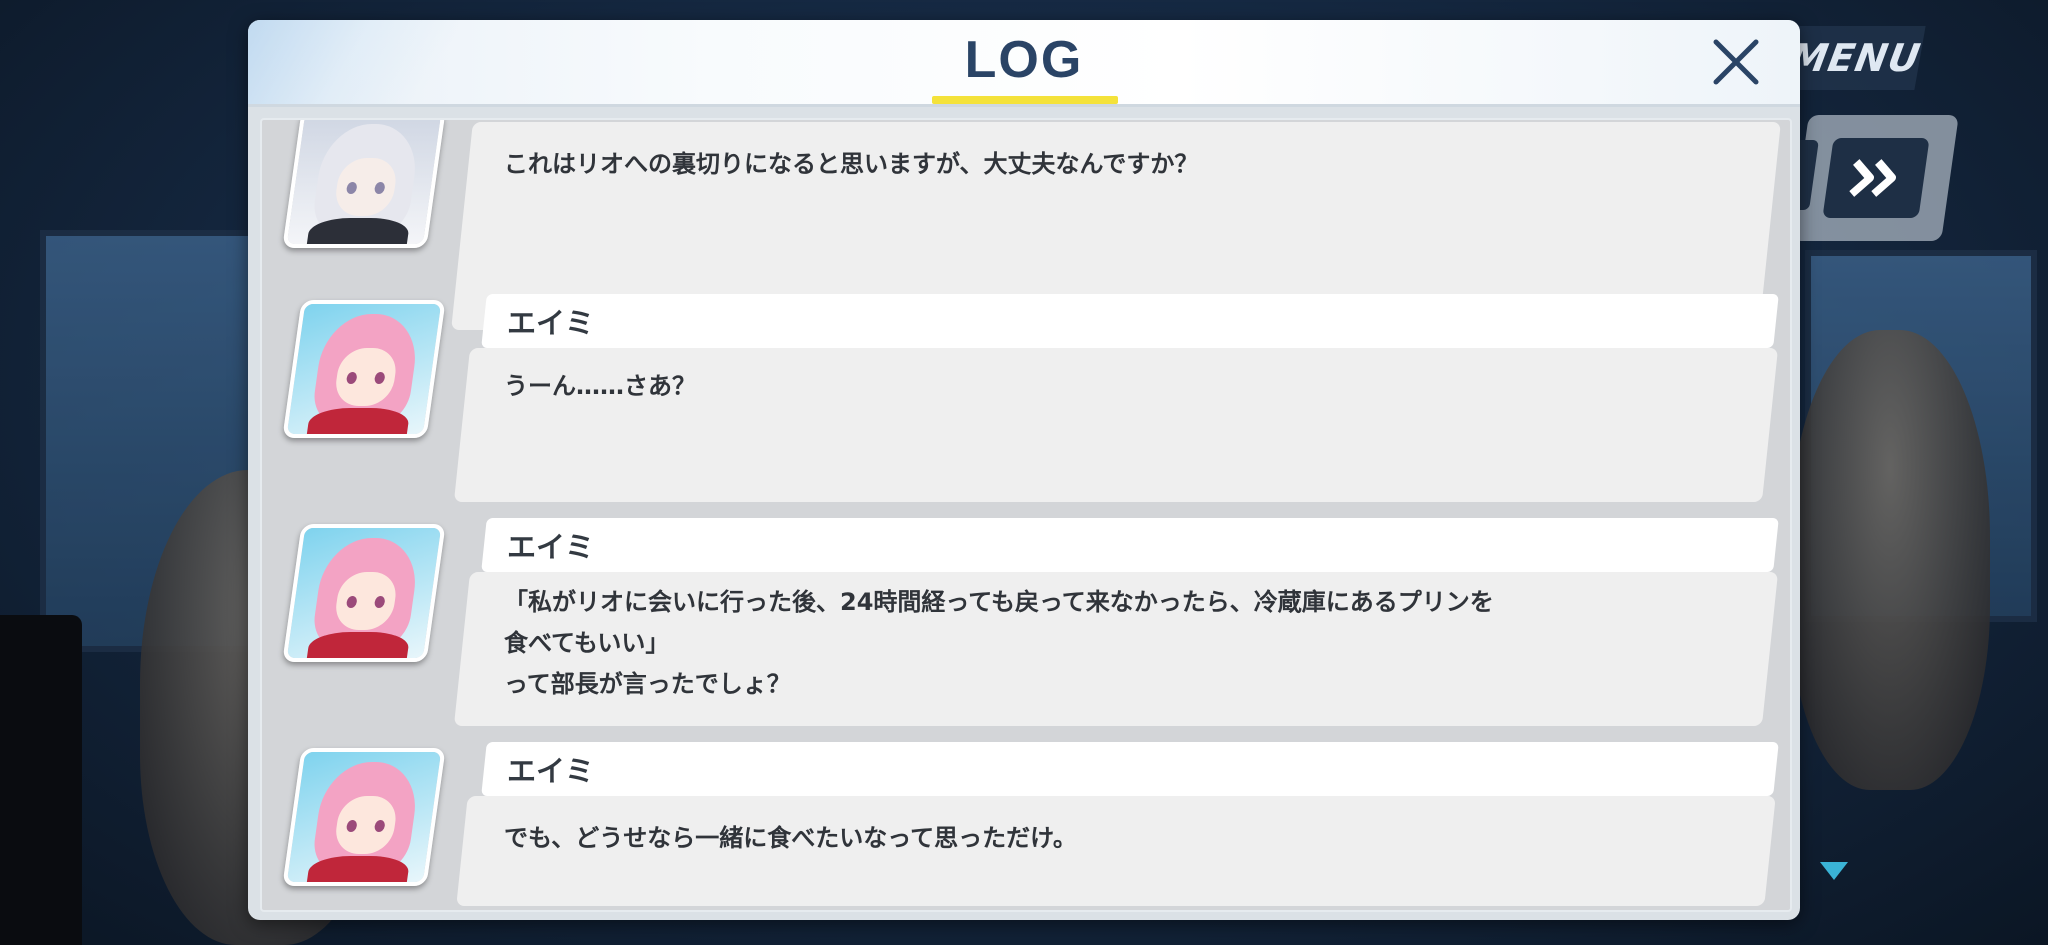 Image resolution: width=2048 pixels, height=945 pixels. What do you see at coordinates (1873, 178) in the screenshot?
I see `fast-forward-icon` at bounding box center [1873, 178].